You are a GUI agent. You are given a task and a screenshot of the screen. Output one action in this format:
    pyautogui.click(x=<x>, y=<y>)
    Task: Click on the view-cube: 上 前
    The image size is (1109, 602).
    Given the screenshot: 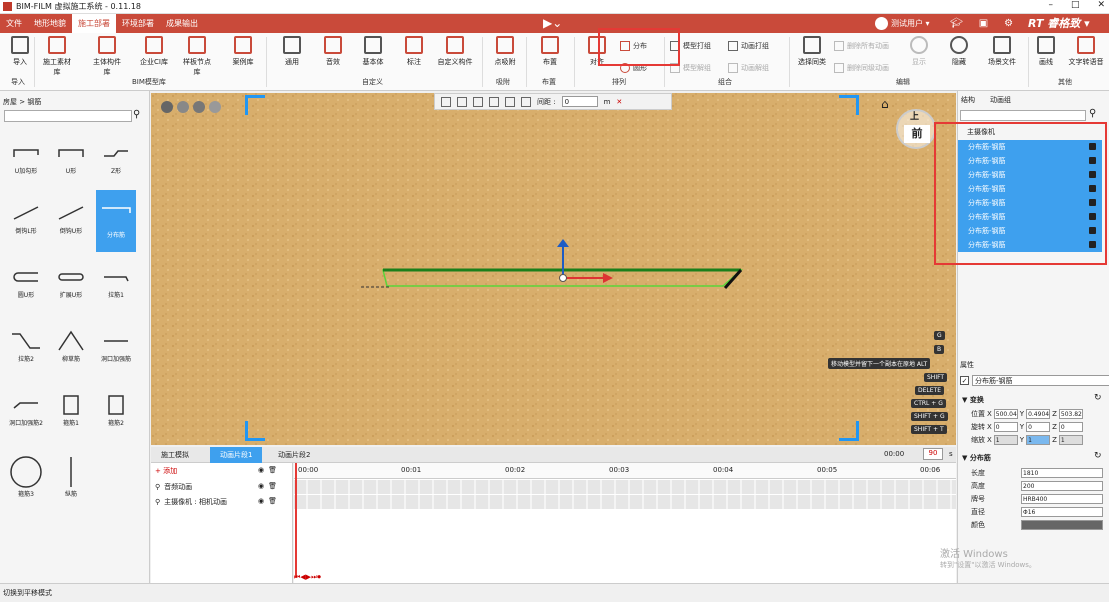 What is the action you would take?
    pyautogui.click(x=916, y=129)
    